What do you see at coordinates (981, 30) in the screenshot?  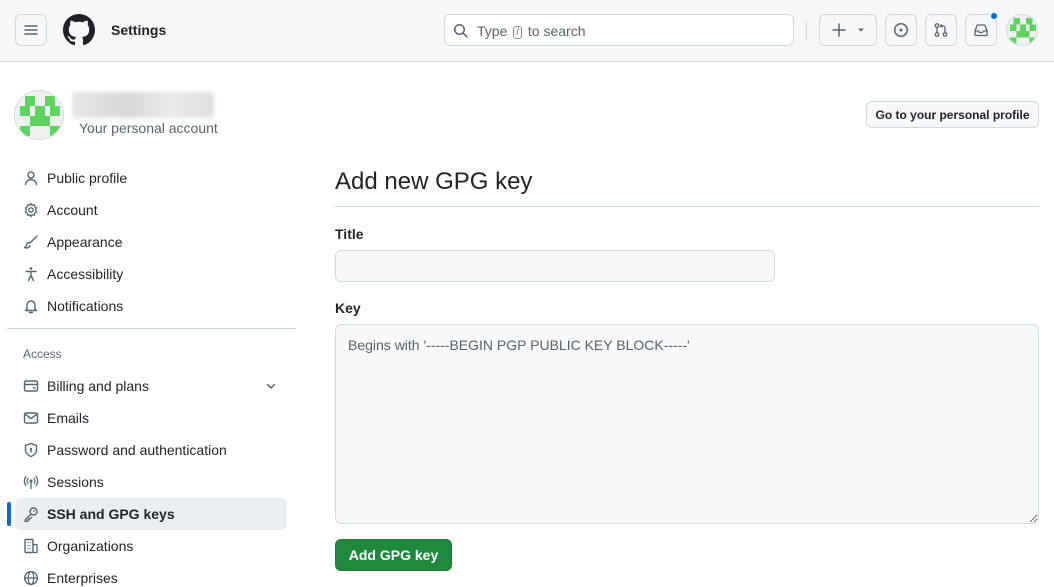 I see `inbox-icon` at bounding box center [981, 30].